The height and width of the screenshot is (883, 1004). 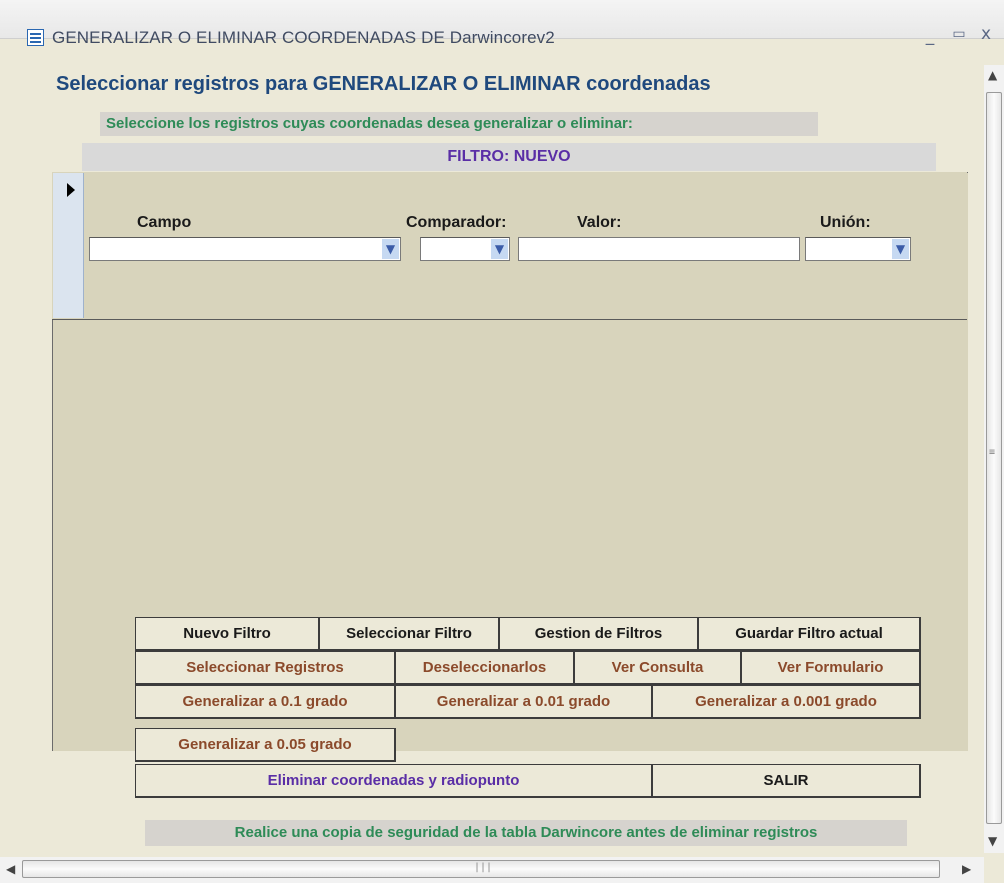 What do you see at coordinates (485, 668) in the screenshot?
I see `deseleccionarlos-button: Deseleccionarlos` at bounding box center [485, 668].